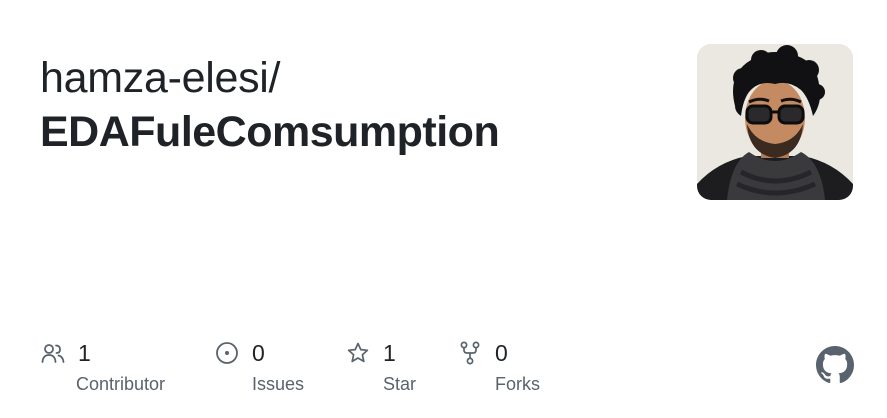  What do you see at coordinates (470, 353) in the screenshot?
I see `repo-forked-icon` at bounding box center [470, 353].